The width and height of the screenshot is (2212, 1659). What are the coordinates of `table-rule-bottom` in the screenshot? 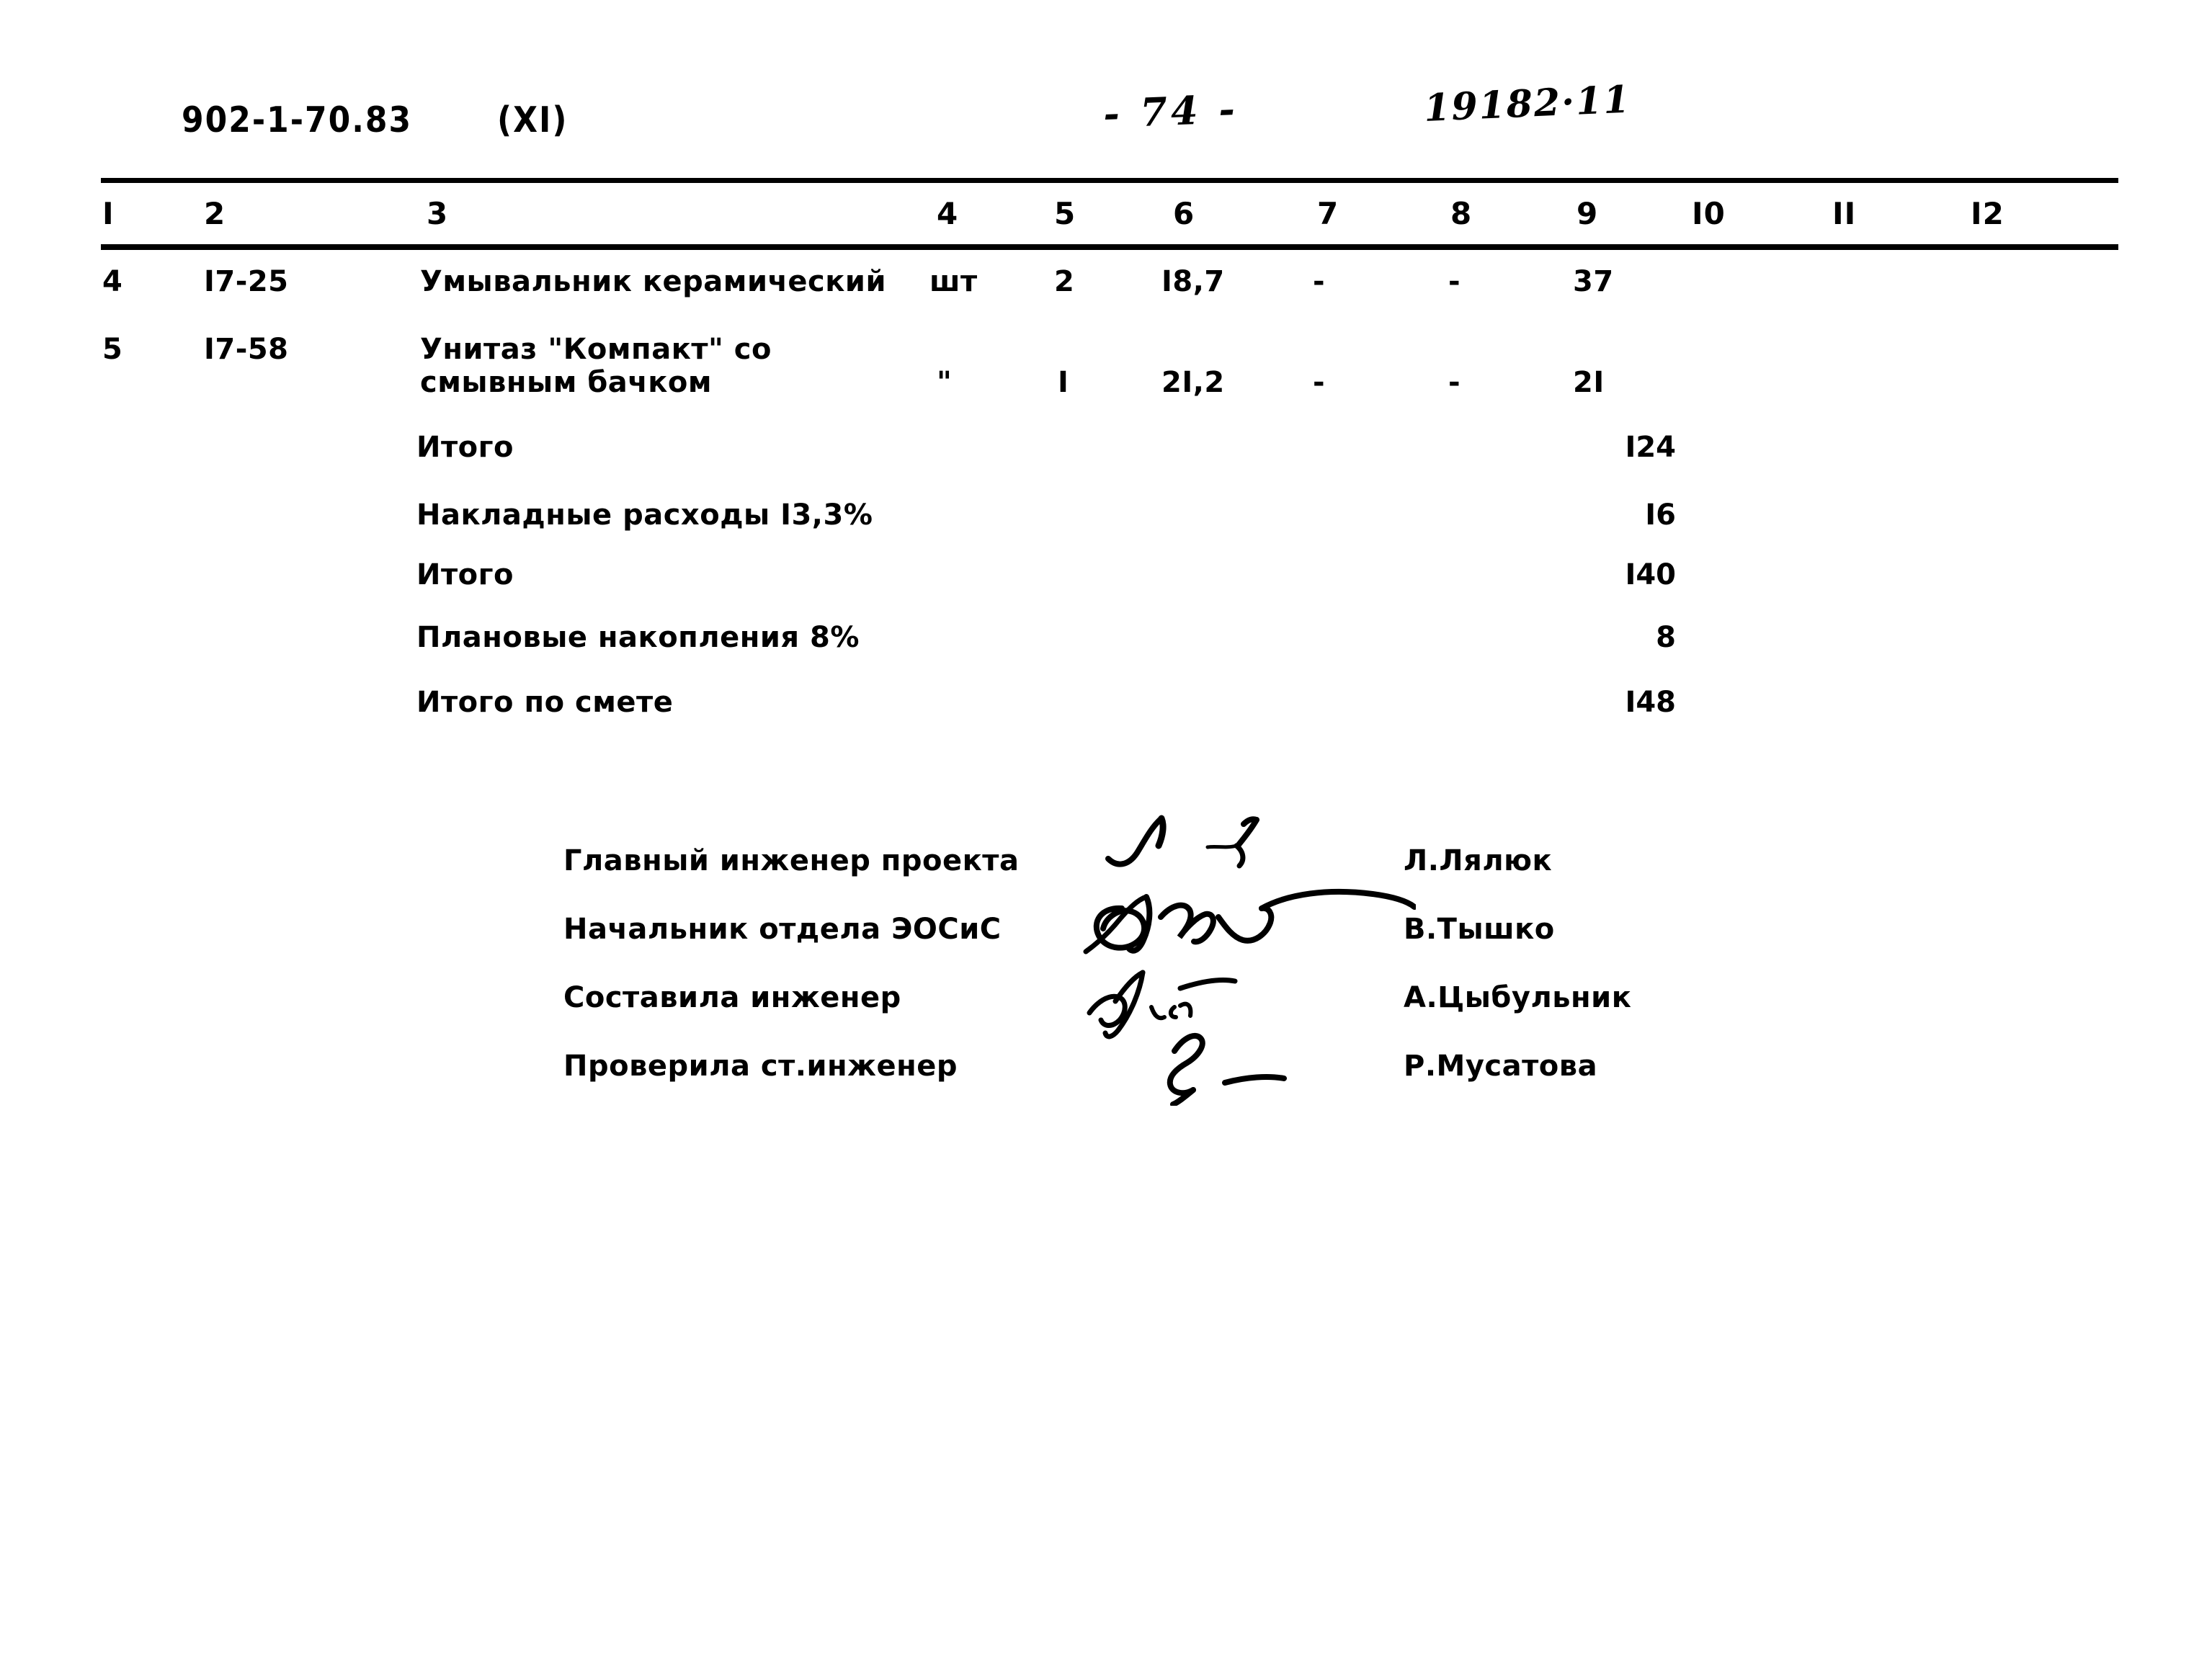 It's located at (1109, 247).